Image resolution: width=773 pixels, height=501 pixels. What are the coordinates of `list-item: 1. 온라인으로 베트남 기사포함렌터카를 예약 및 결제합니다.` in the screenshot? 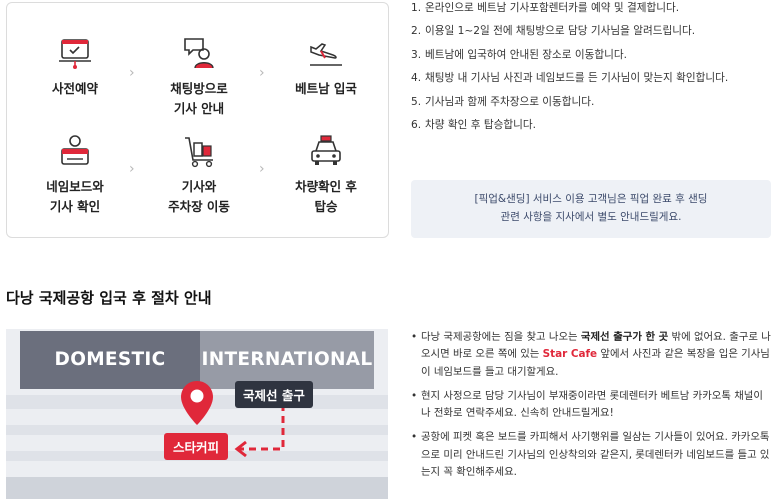 It's located at (545, 8).